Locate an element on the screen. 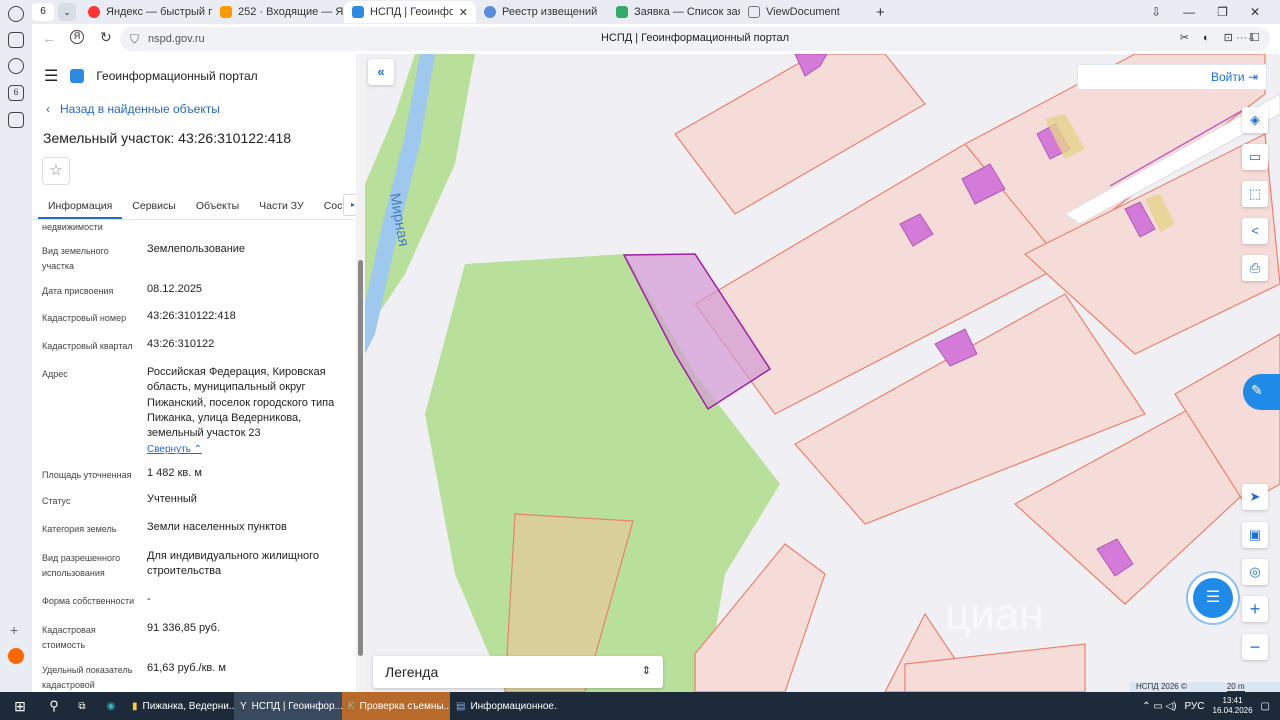 Image resolution: width=1280 pixels, height=720 pixels. edge-icon: ◉ is located at coordinates (111, 706).